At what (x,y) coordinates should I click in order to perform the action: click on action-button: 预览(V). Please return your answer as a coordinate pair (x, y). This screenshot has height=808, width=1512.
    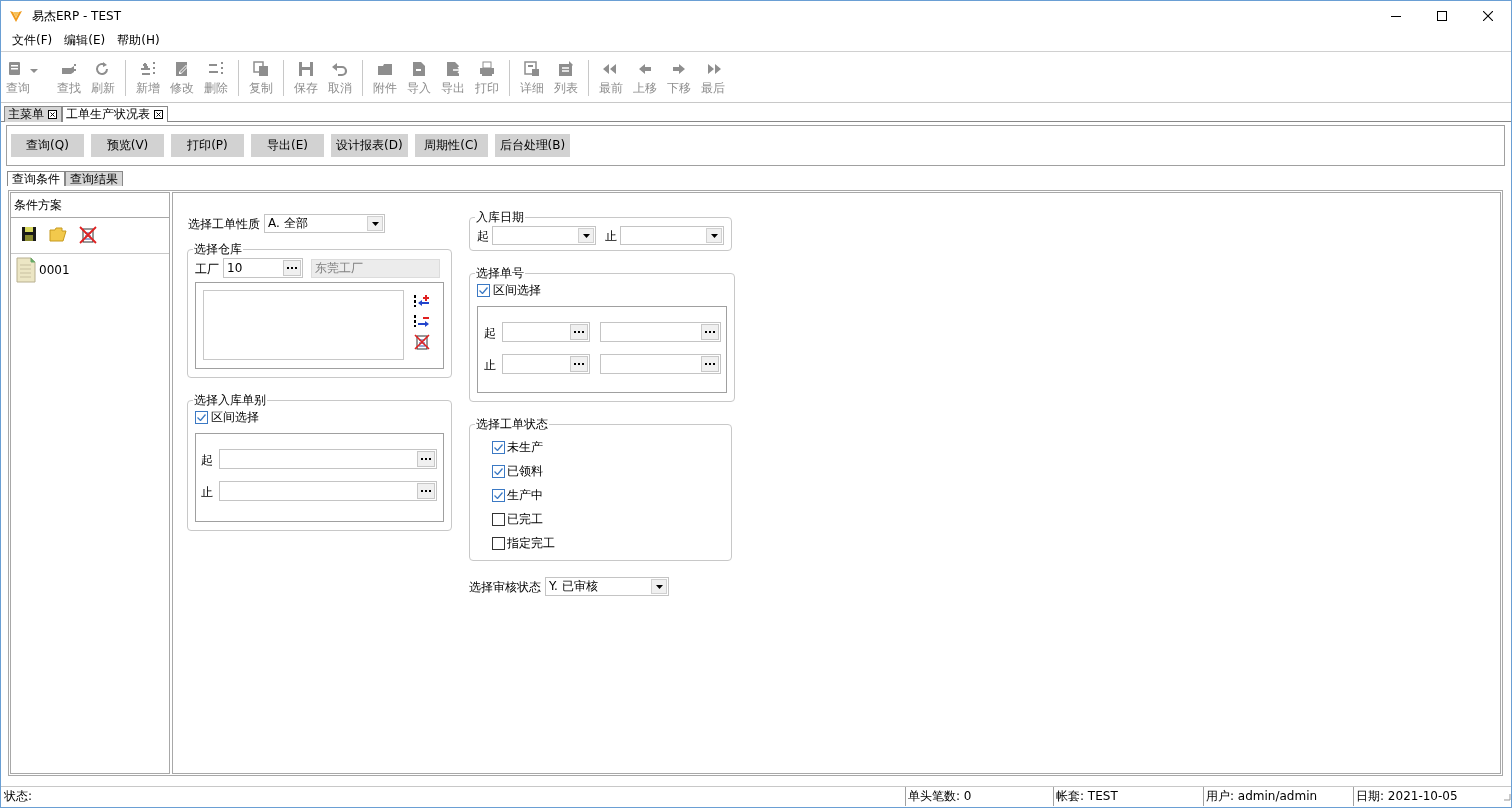
    Looking at the image, I should click on (127, 145).